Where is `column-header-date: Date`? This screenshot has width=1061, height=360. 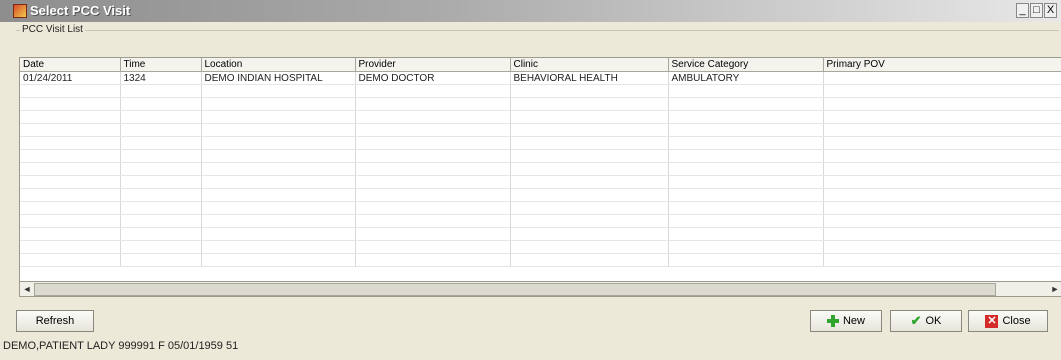
column-header-date: Date is located at coordinates (70, 65).